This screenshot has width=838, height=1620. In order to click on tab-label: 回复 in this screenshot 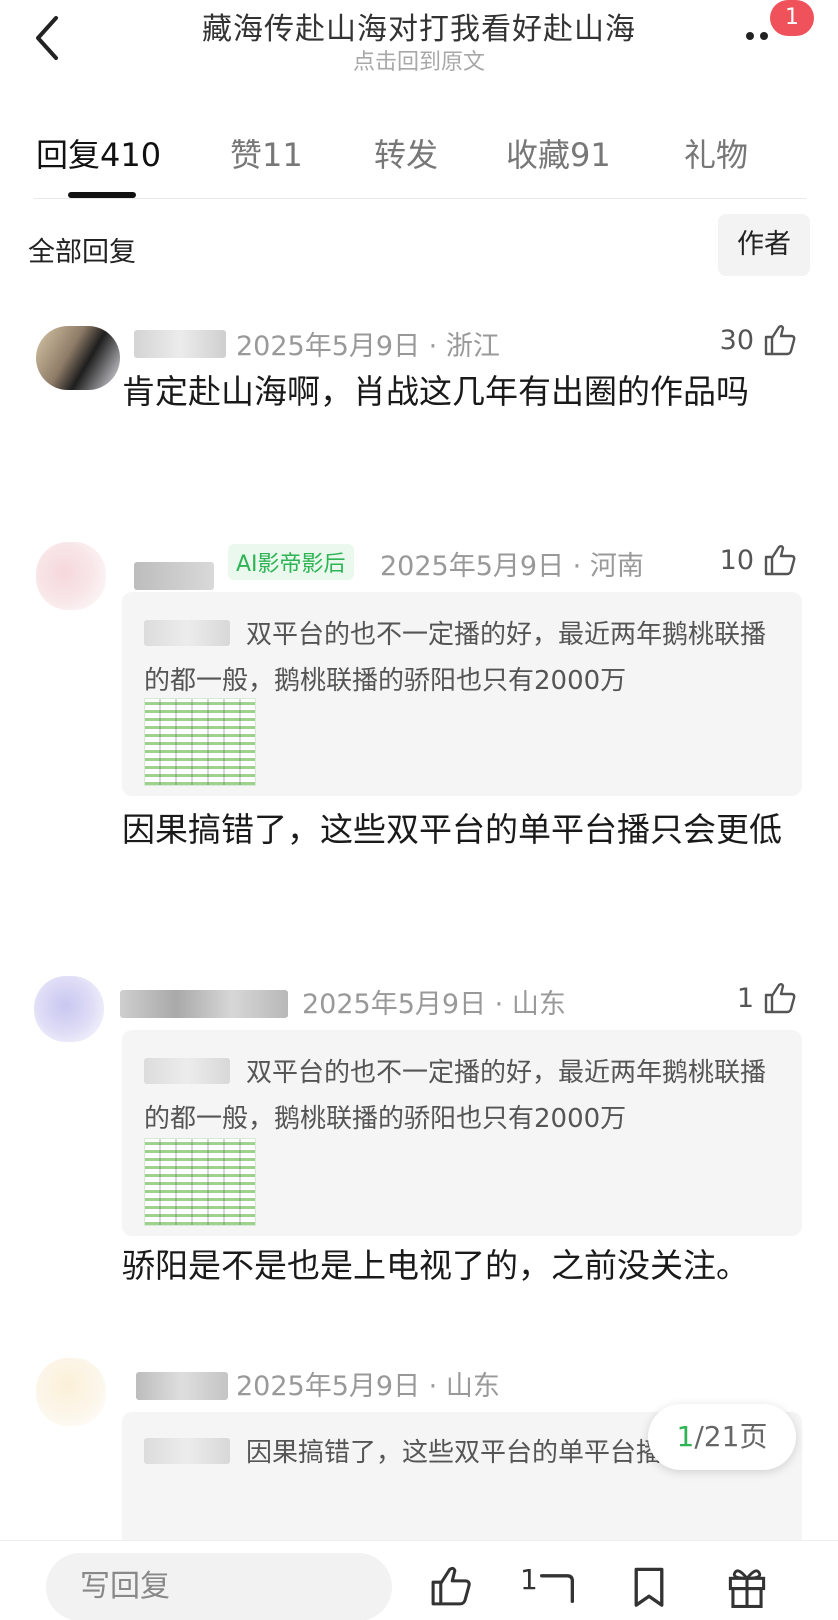, I will do `click(68, 155)`.